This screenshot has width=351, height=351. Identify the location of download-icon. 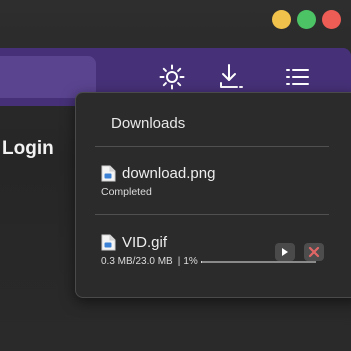
(231, 77).